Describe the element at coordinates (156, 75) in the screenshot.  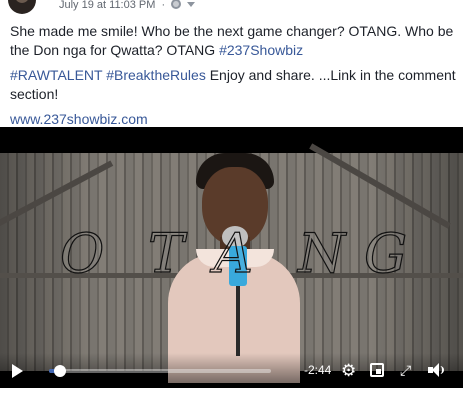
I see `hashtag-link: #BreaktheRules` at that location.